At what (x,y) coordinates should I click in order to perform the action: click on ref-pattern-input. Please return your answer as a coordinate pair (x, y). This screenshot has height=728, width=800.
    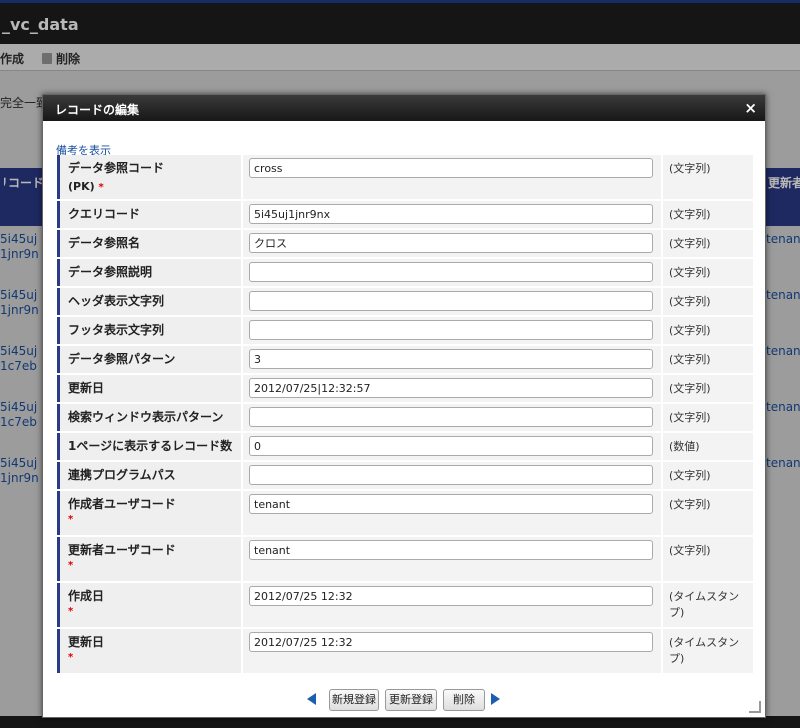
    Looking at the image, I should click on (451, 359).